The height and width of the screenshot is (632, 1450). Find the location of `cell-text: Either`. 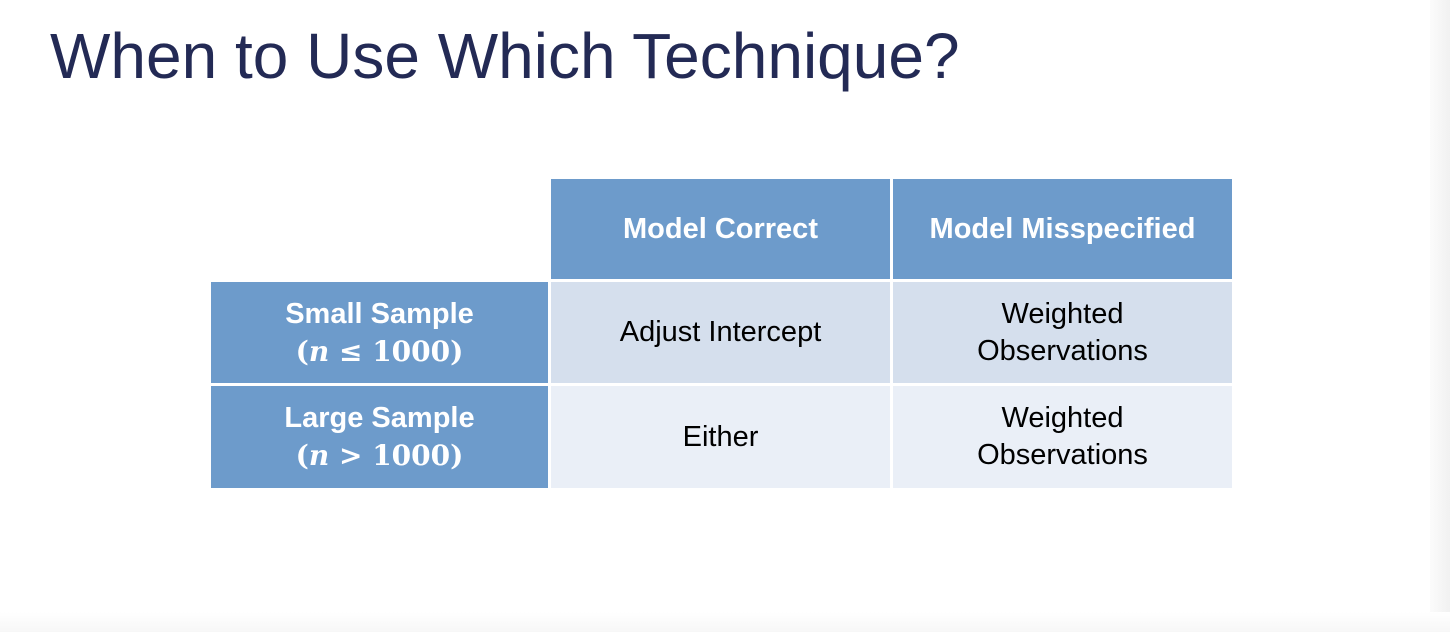

cell-text: Either is located at coordinates (720, 436).